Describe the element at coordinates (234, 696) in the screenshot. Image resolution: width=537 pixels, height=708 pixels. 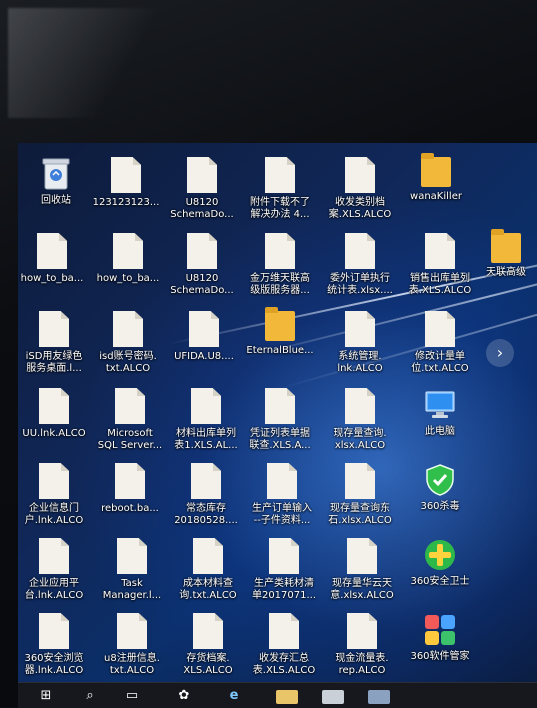
I see `browser-icon: e` at that location.